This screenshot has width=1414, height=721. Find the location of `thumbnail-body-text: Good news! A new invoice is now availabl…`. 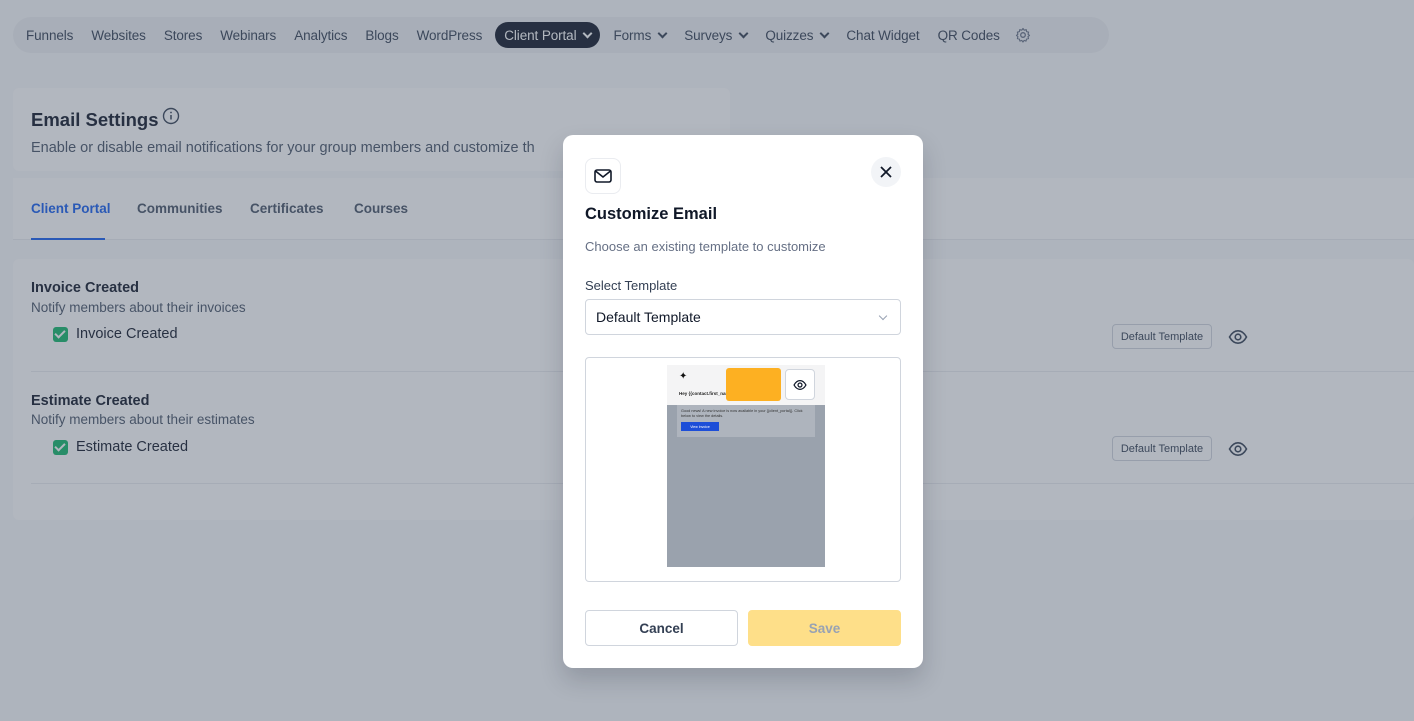

thumbnail-body-text: Good news! A new invoice is now availabl… is located at coordinates (742, 413).